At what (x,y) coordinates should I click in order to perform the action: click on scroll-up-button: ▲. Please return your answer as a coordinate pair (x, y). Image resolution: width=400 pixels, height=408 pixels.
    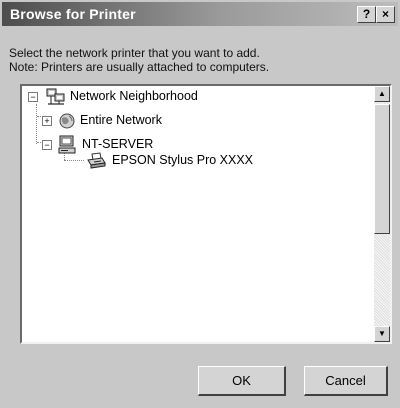
    Looking at the image, I should click on (382, 94).